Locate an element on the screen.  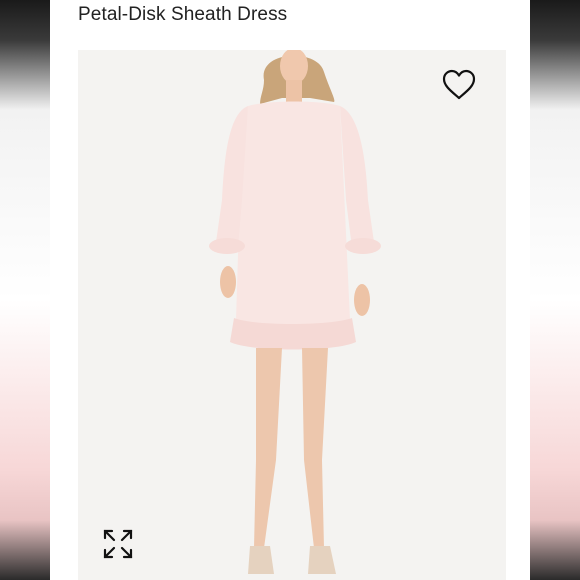
sleeve-ruffle-left is located at coordinates (227, 246).